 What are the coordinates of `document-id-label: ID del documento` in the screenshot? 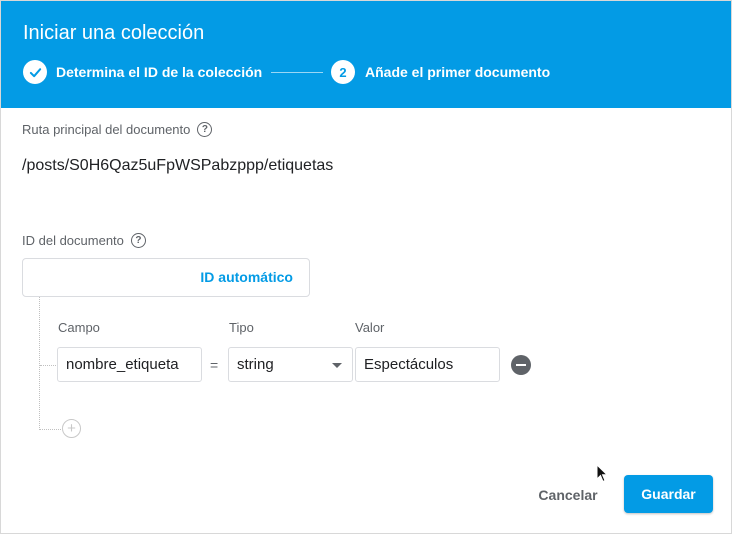 It's located at (73, 240).